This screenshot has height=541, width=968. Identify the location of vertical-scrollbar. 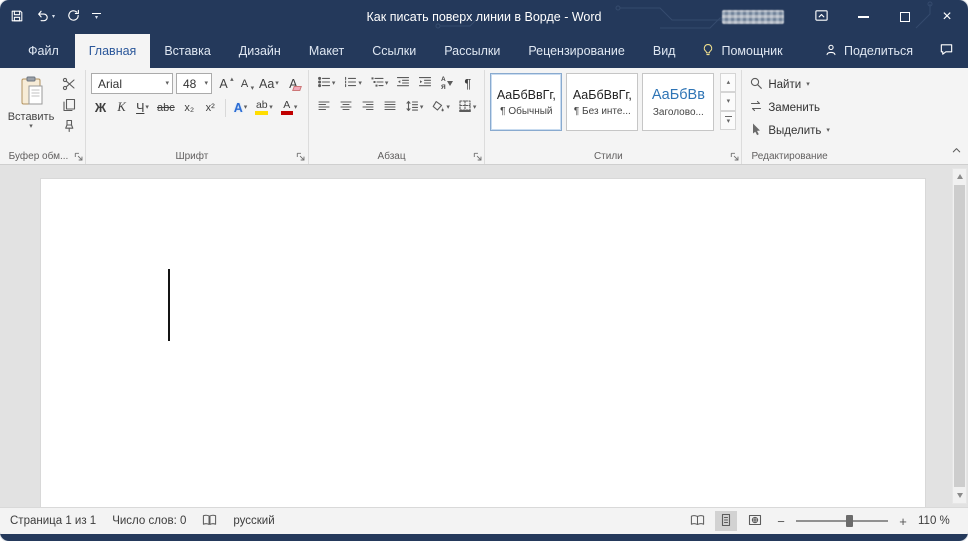
(959, 336).